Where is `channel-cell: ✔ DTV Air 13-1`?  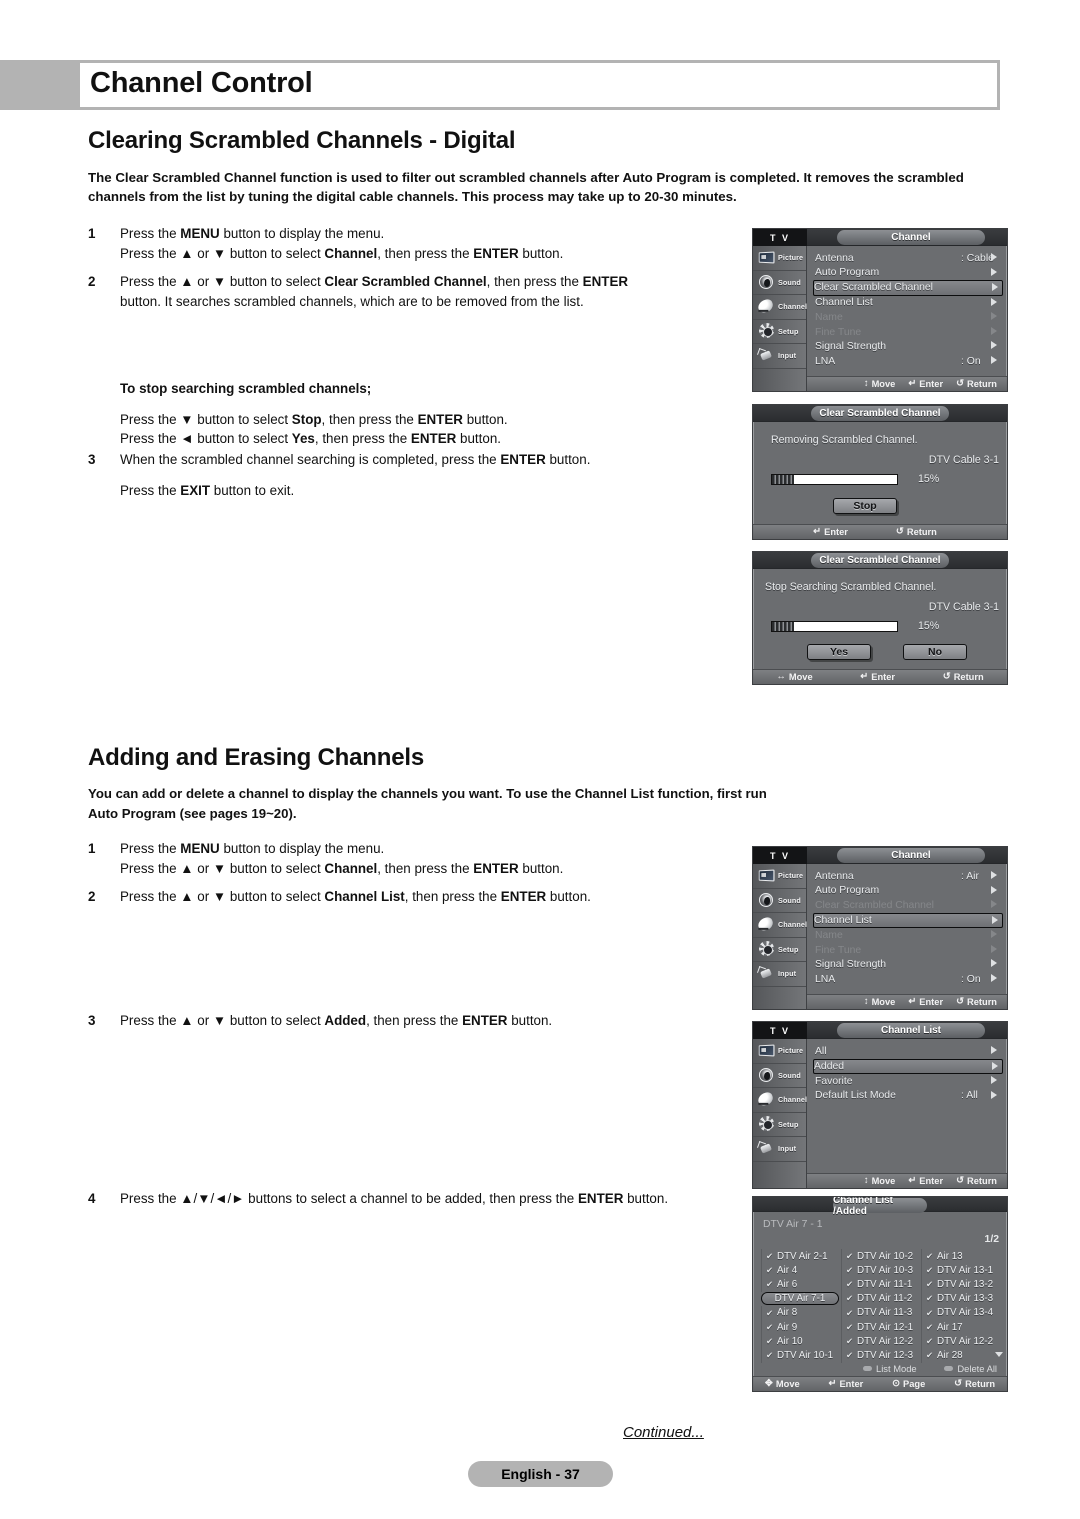
channel-cell: ✔ DTV Air 13-1 is located at coordinates (960, 1270).